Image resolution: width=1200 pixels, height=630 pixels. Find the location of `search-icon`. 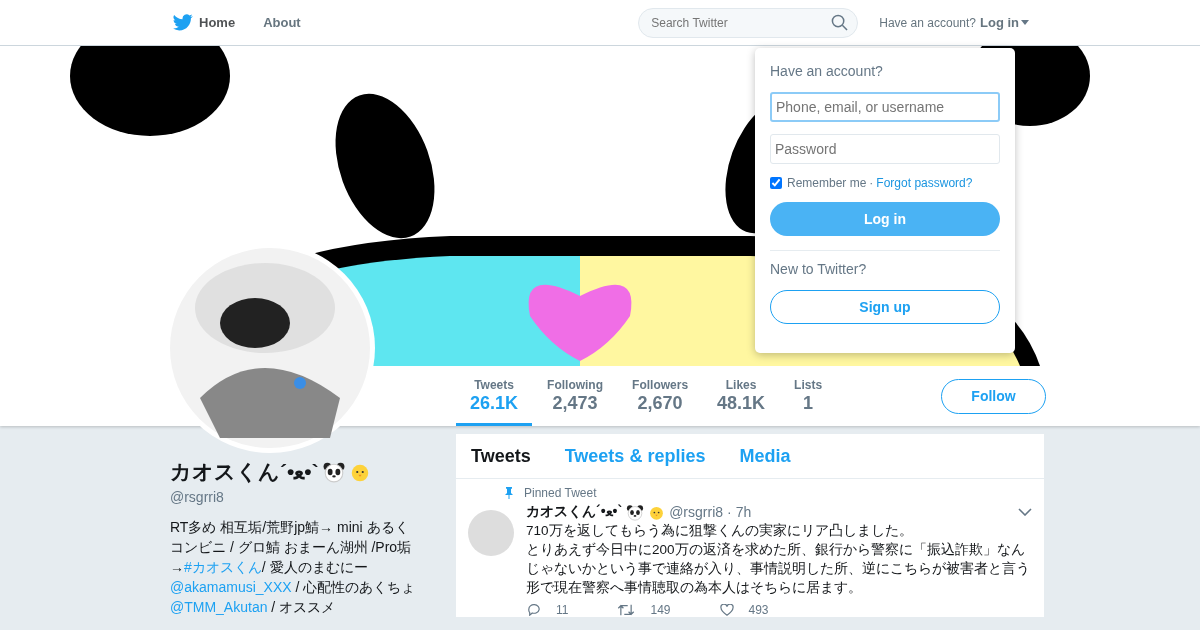

search-icon is located at coordinates (840, 22).